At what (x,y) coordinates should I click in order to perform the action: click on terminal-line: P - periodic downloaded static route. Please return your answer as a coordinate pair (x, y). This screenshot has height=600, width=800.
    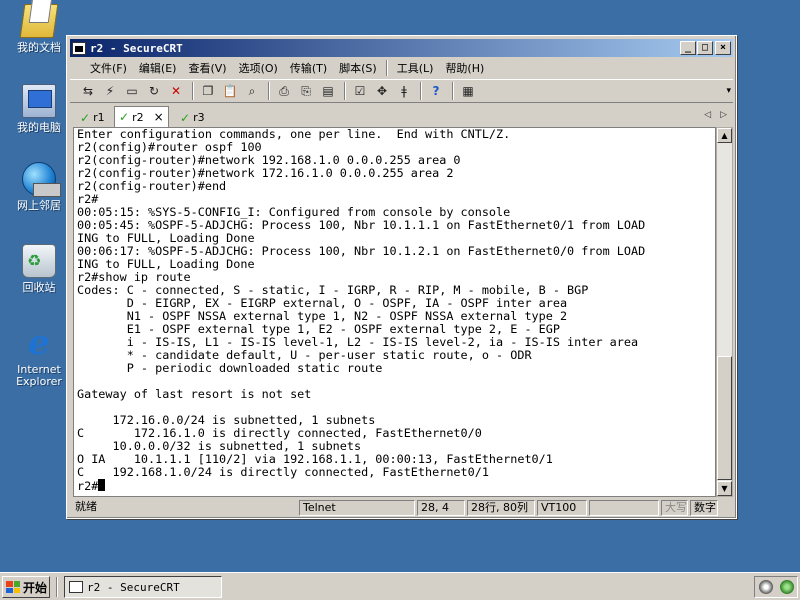
    Looking at the image, I should click on (230, 368).